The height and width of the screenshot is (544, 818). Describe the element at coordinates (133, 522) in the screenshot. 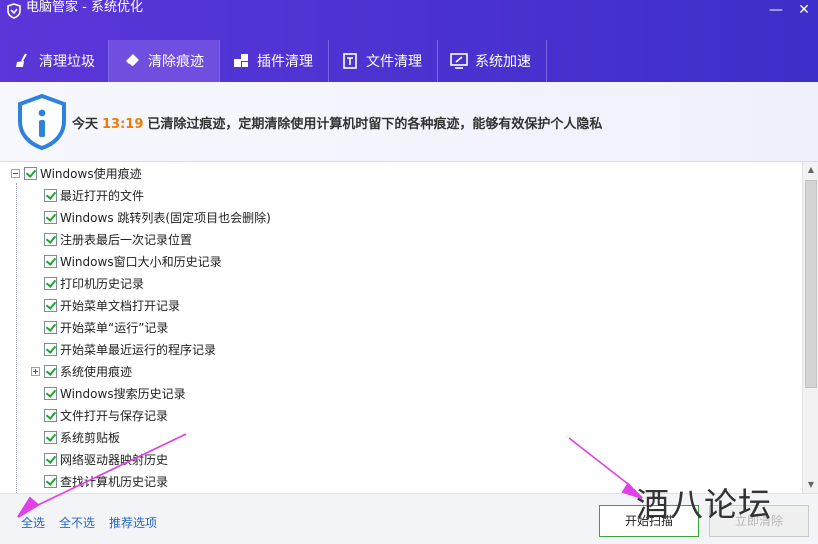

I see `recommended-options-link: 推荐选项` at that location.